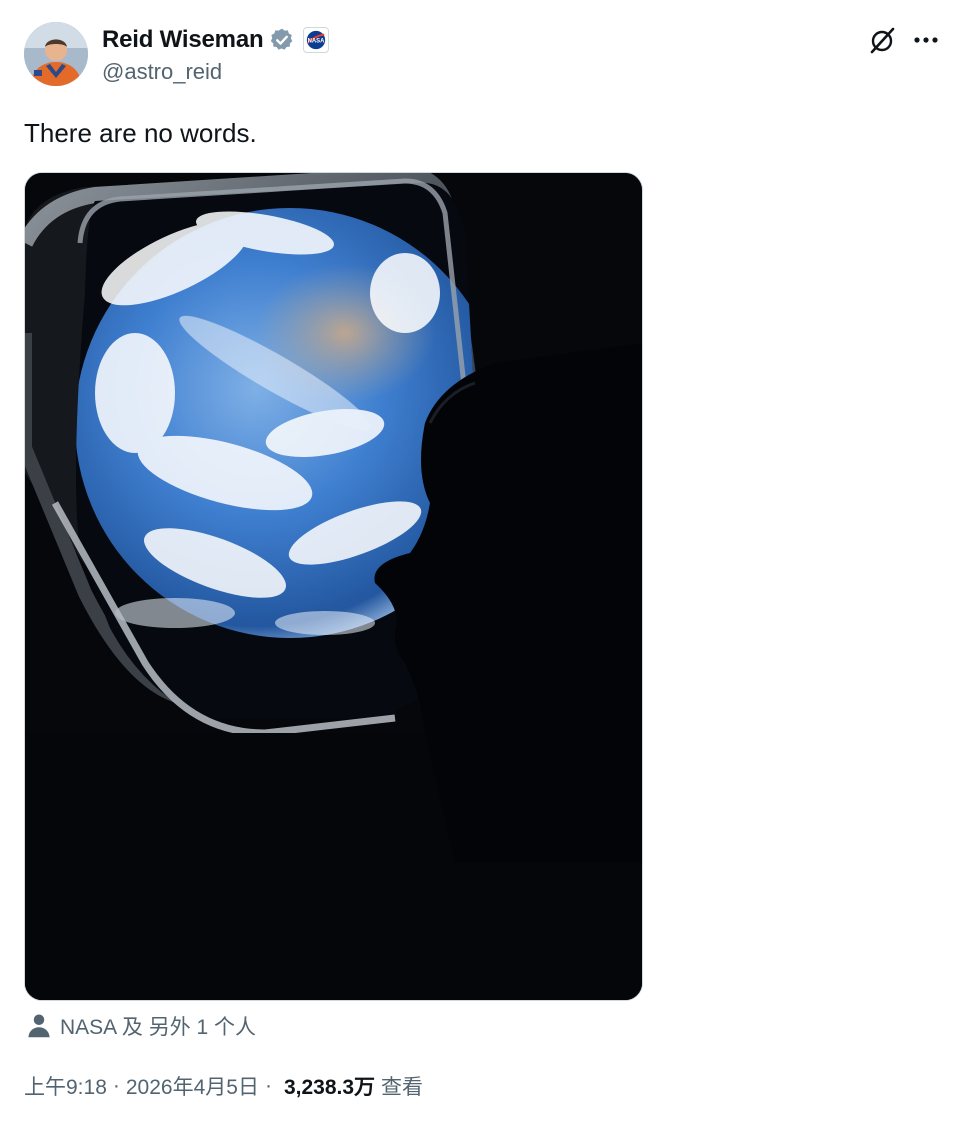 The image size is (960, 1122). Describe the element at coordinates (65, 1086) in the screenshot. I see `tweet-time: 上午9:18` at that location.